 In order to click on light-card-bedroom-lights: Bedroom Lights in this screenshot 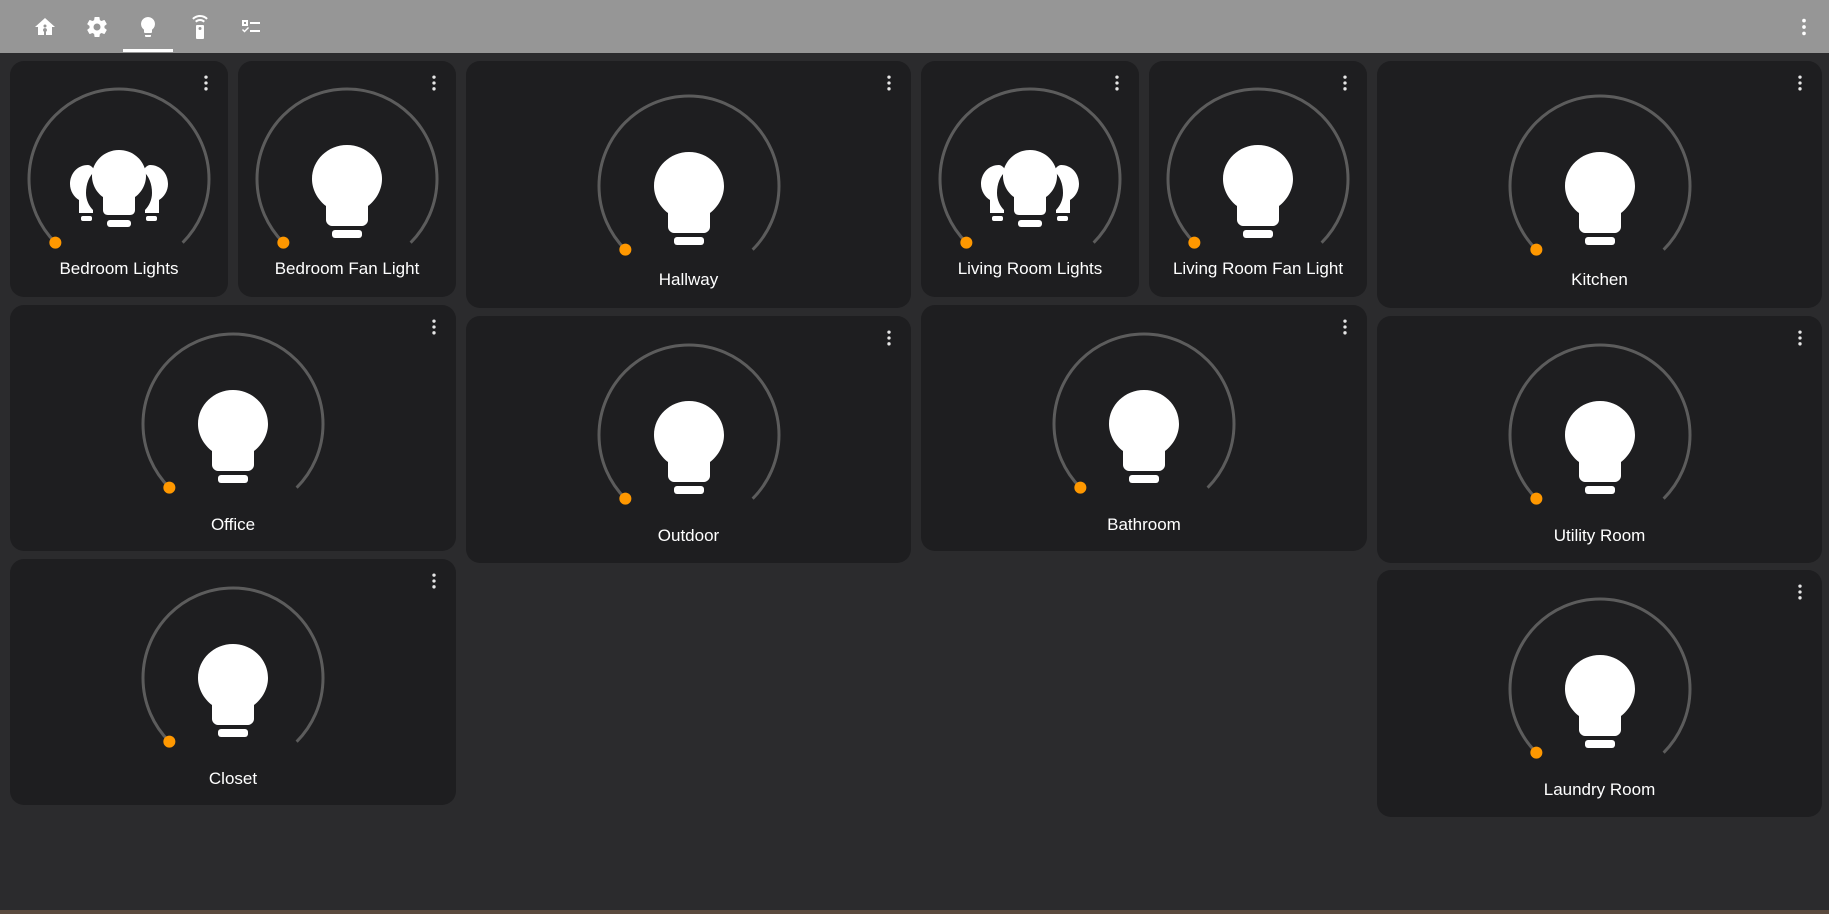, I will do `click(119, 179)`.